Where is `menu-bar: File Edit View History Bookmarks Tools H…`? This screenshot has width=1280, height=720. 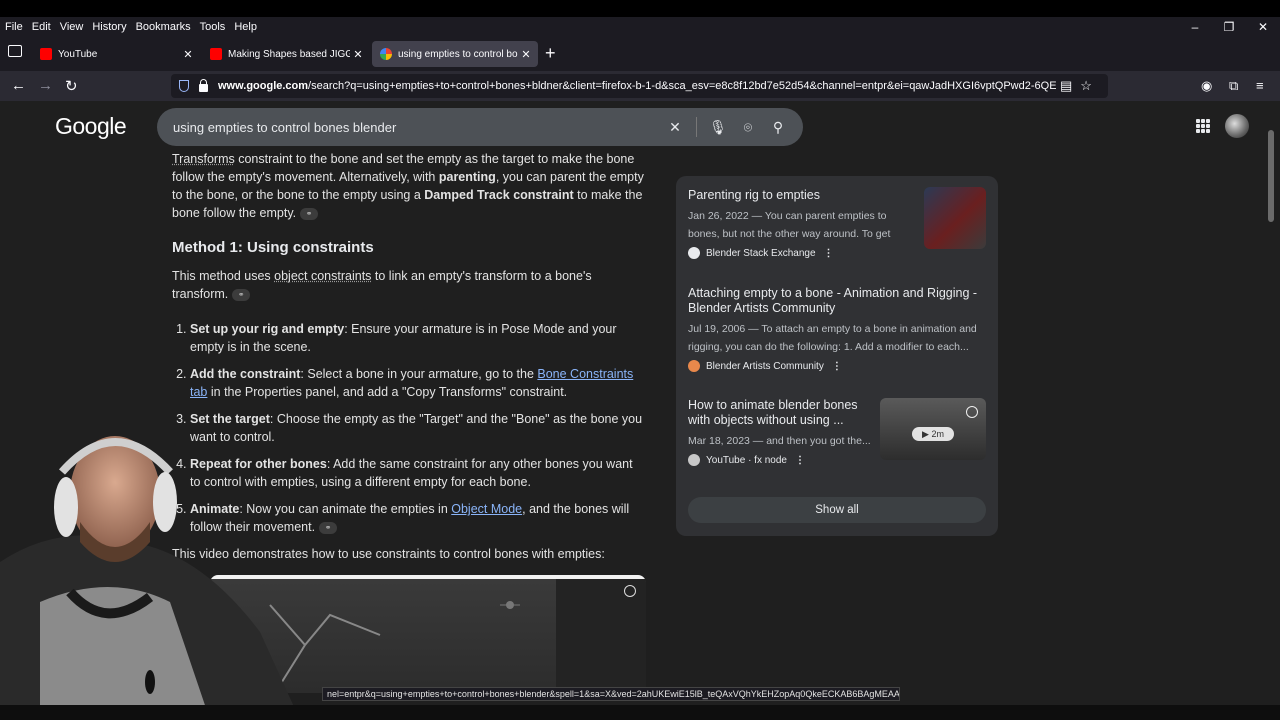 menu-bar: File Edit View History Bookmarks Tools H… is located at coordinates (640, 27).